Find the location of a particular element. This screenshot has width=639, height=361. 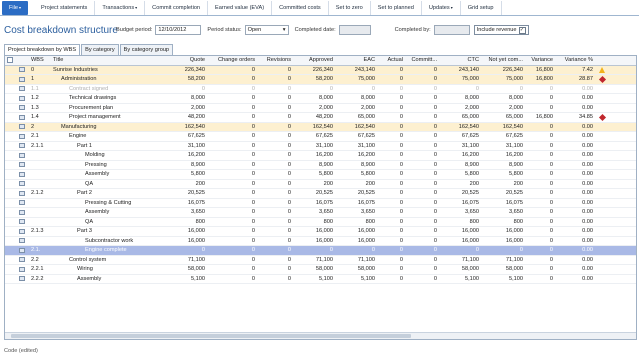

quote-cell: 5,100 is located at coordinates (198, 278).